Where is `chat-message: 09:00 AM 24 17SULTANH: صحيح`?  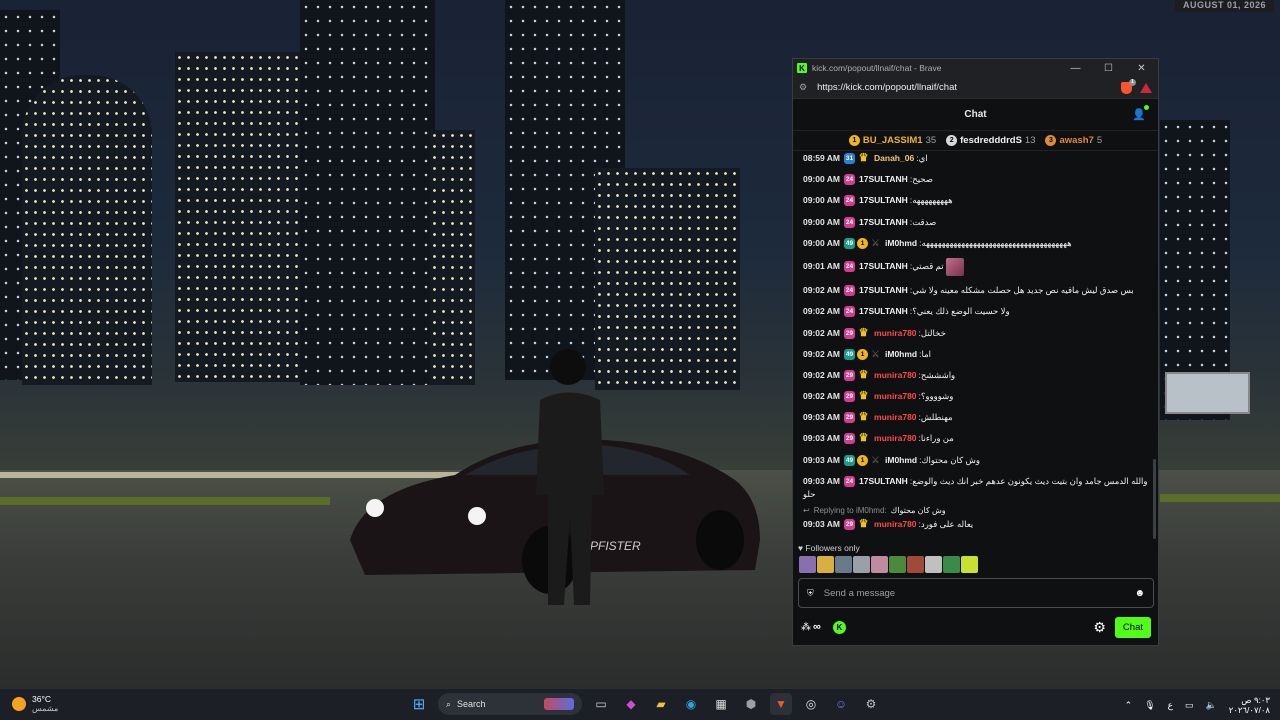 chat-message: 09:00 AM 24 17SULTANH: صحيح is located at coordinates (976, 179).